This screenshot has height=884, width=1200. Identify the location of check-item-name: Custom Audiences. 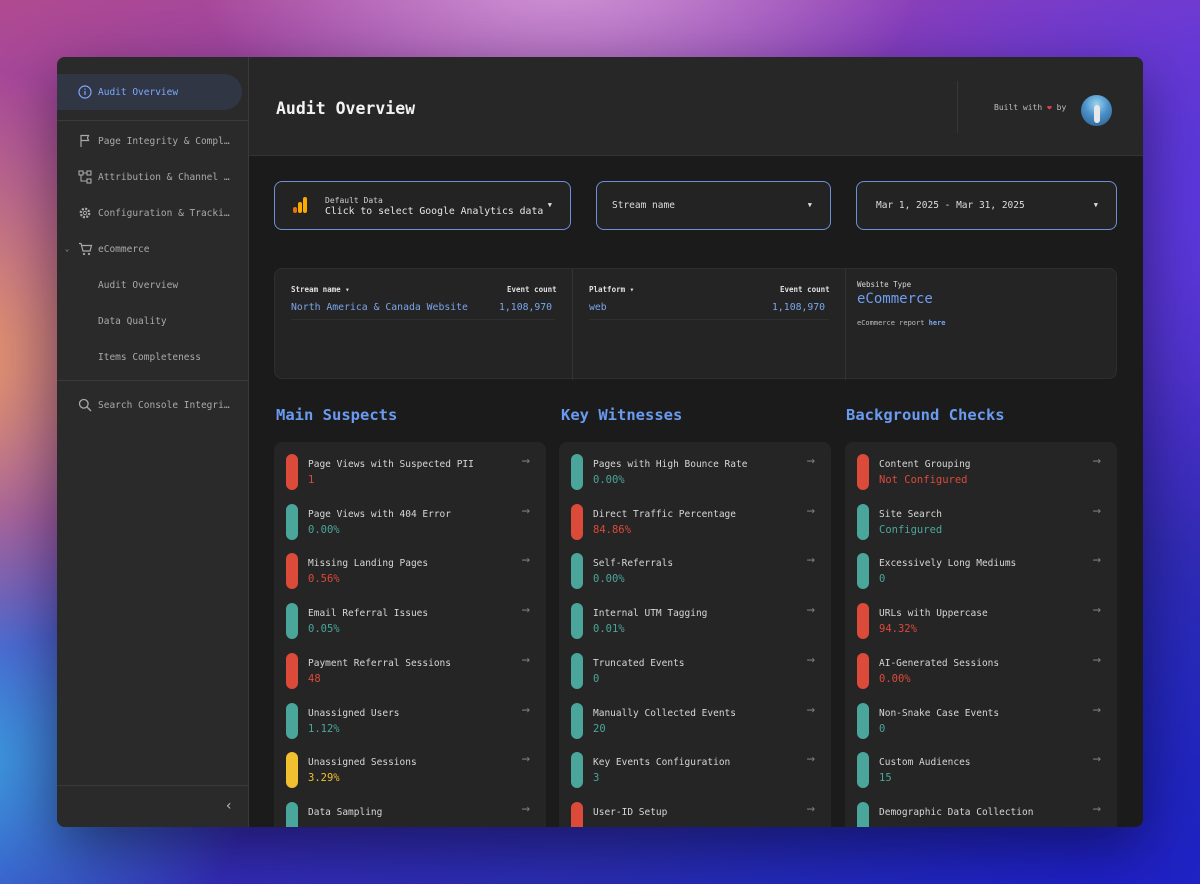
(925, 763).